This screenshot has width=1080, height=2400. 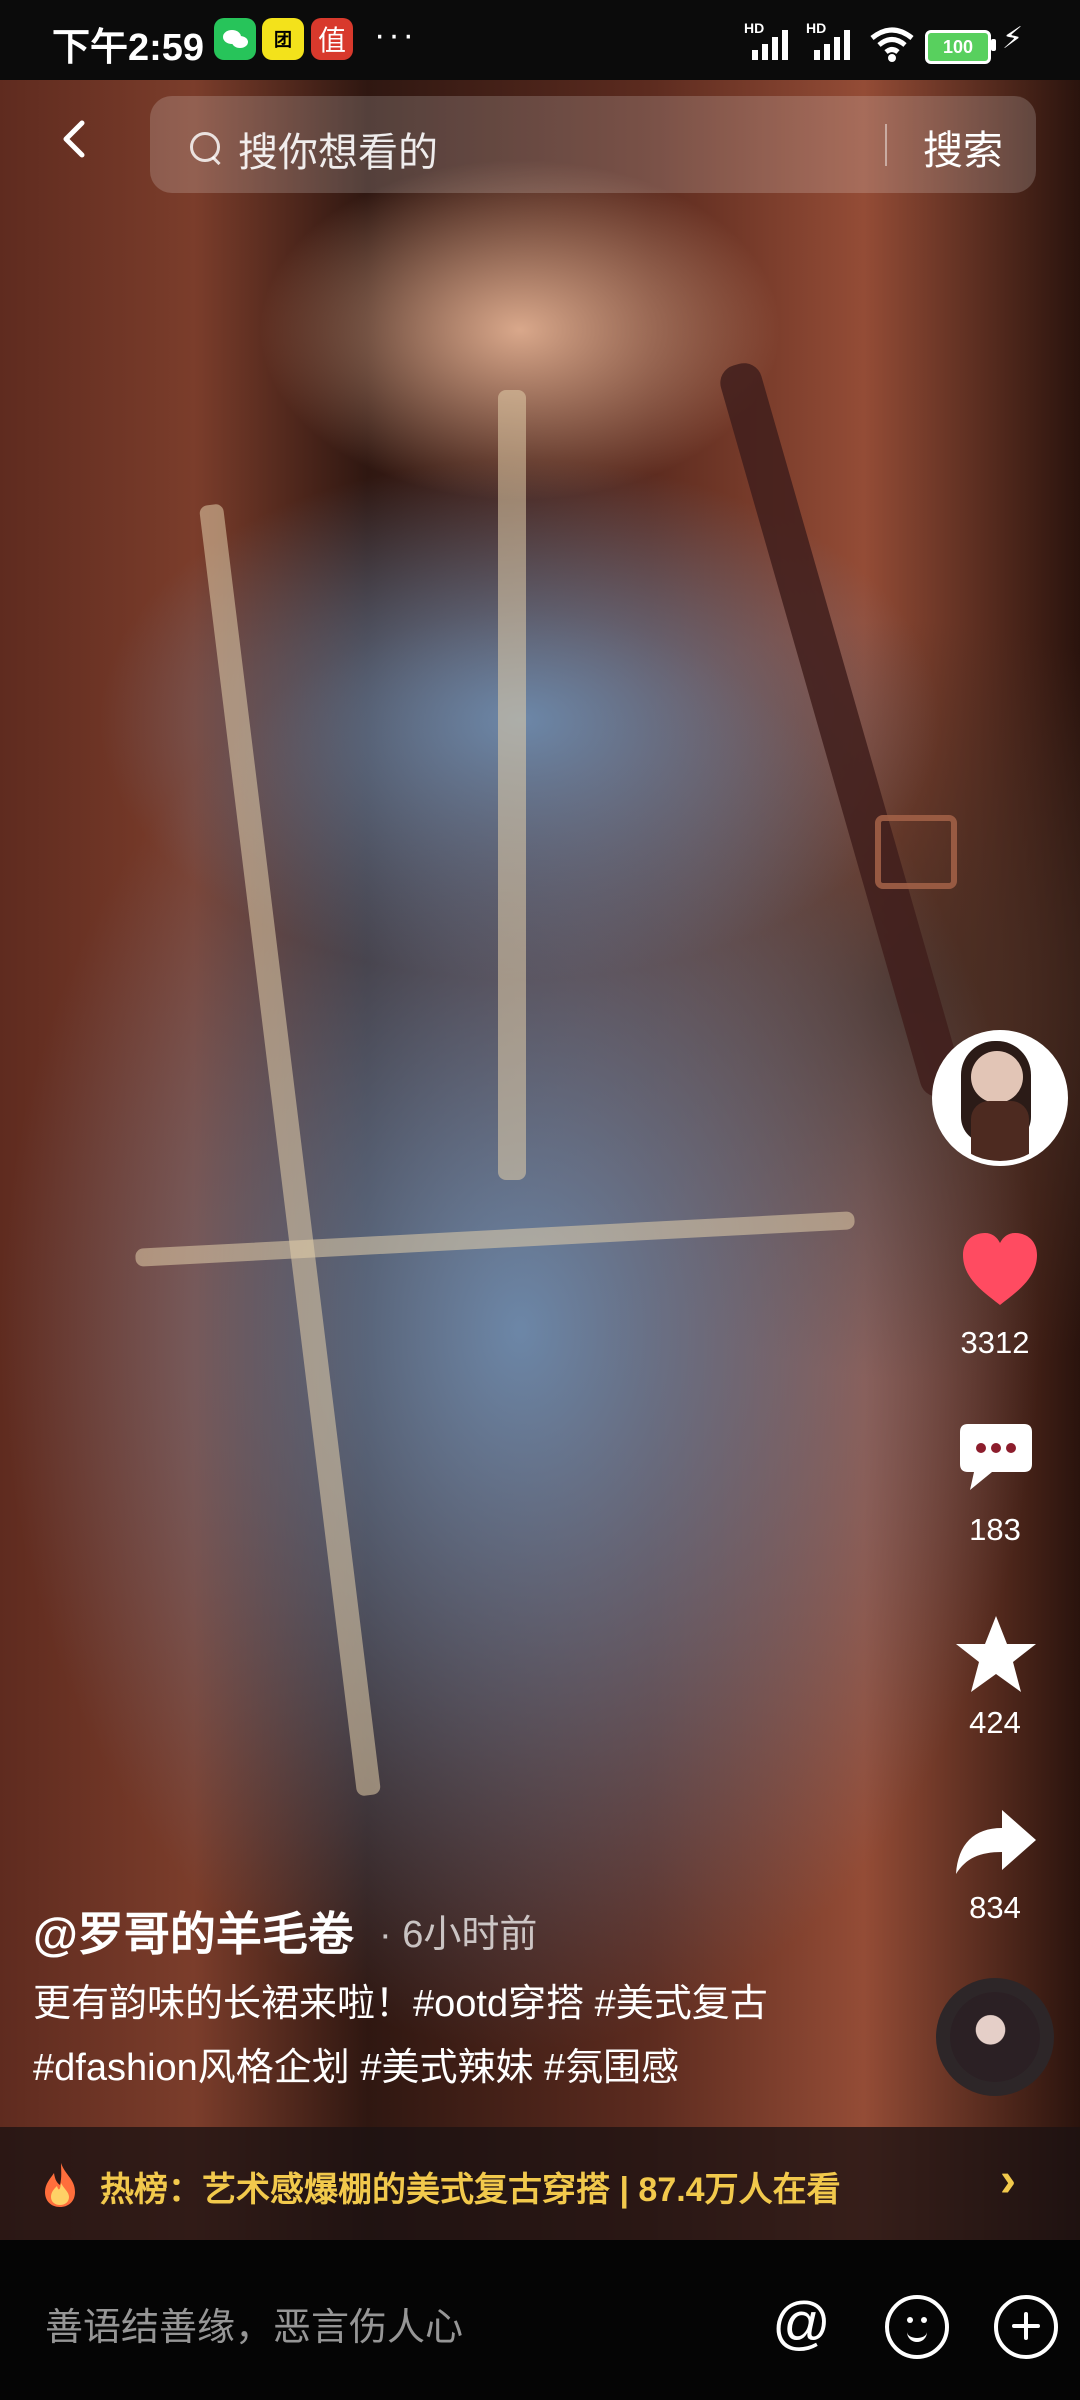 I want to click on shares-count: 834, so click(x=995, y=1907).